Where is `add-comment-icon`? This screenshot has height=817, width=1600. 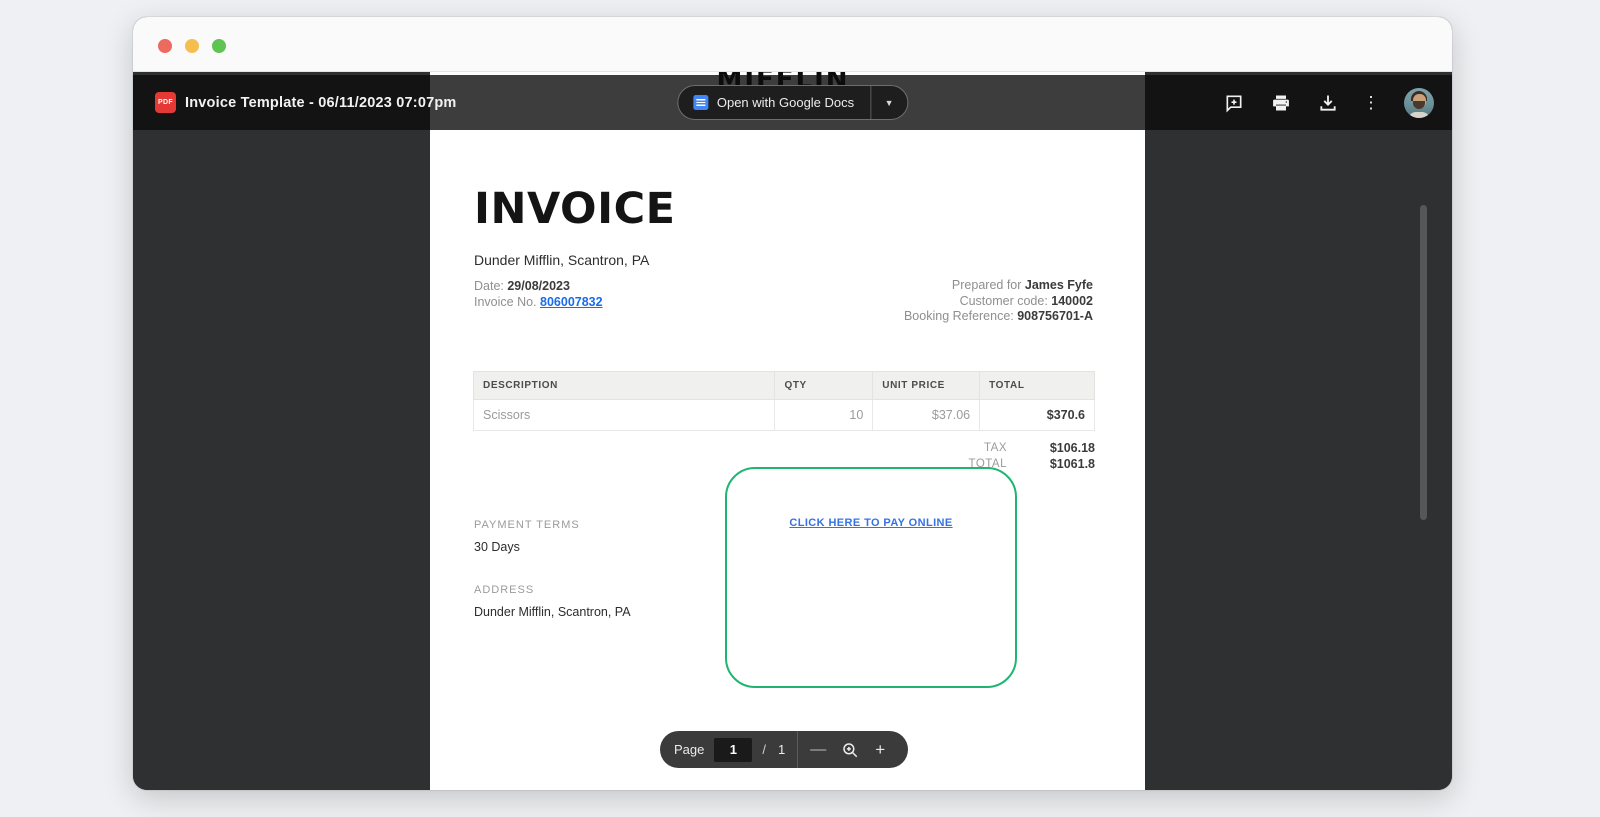
add-comment-icon is located at coordinates (1234, 104).